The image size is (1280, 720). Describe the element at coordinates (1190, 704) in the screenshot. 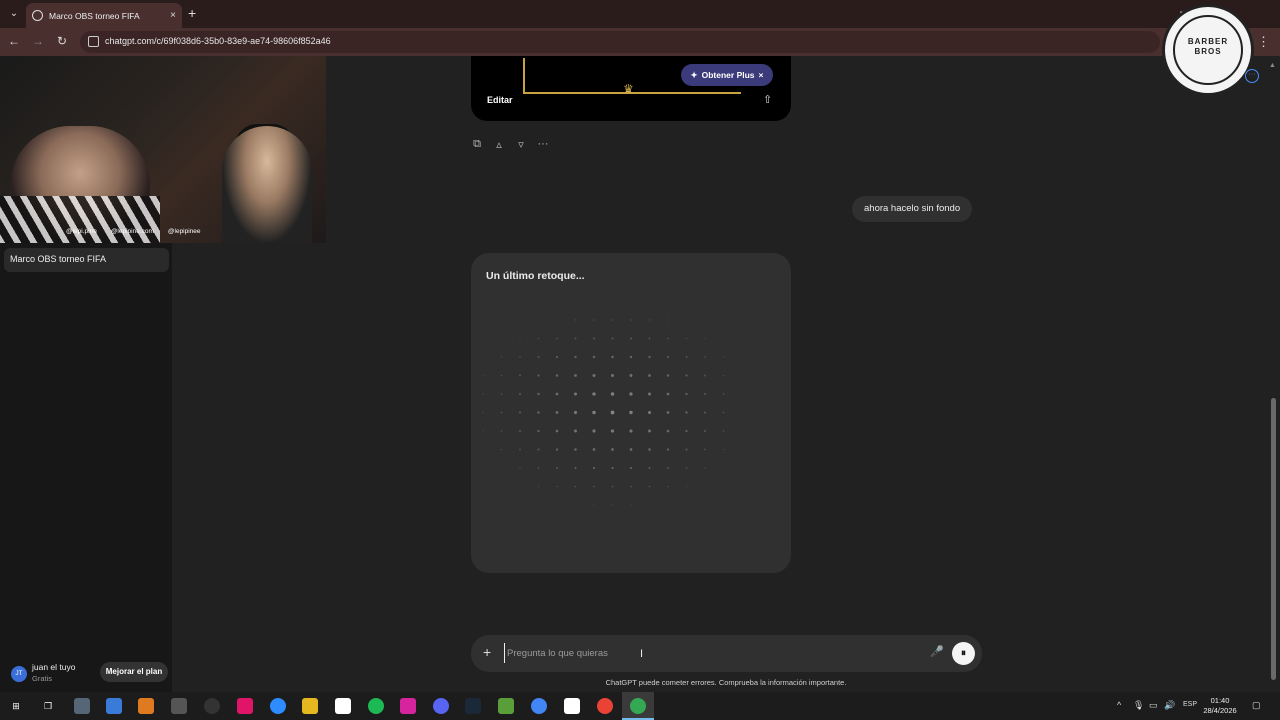

I see `language-indicator: ESP` at that location.